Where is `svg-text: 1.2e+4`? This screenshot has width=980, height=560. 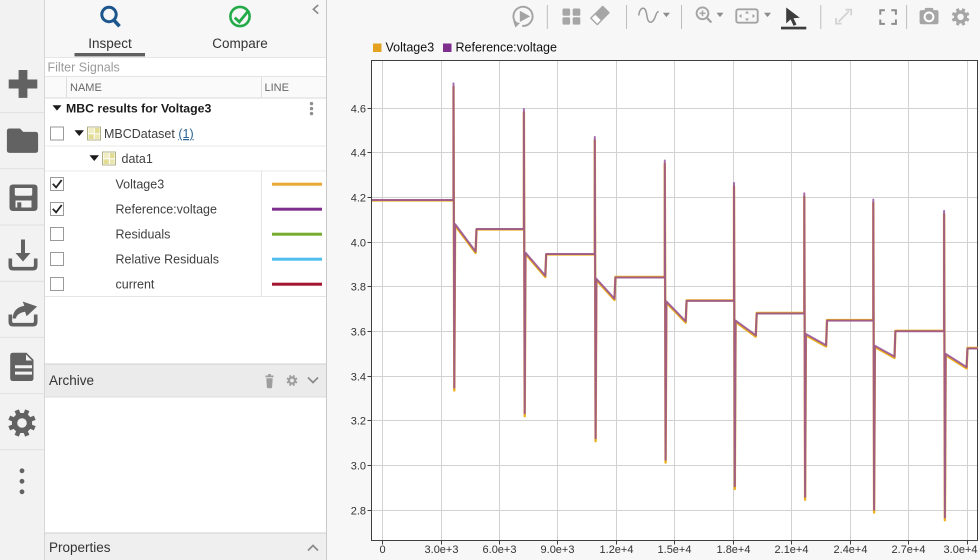 svg-text: 1.2e+4 is located at coordinates (617, 550).